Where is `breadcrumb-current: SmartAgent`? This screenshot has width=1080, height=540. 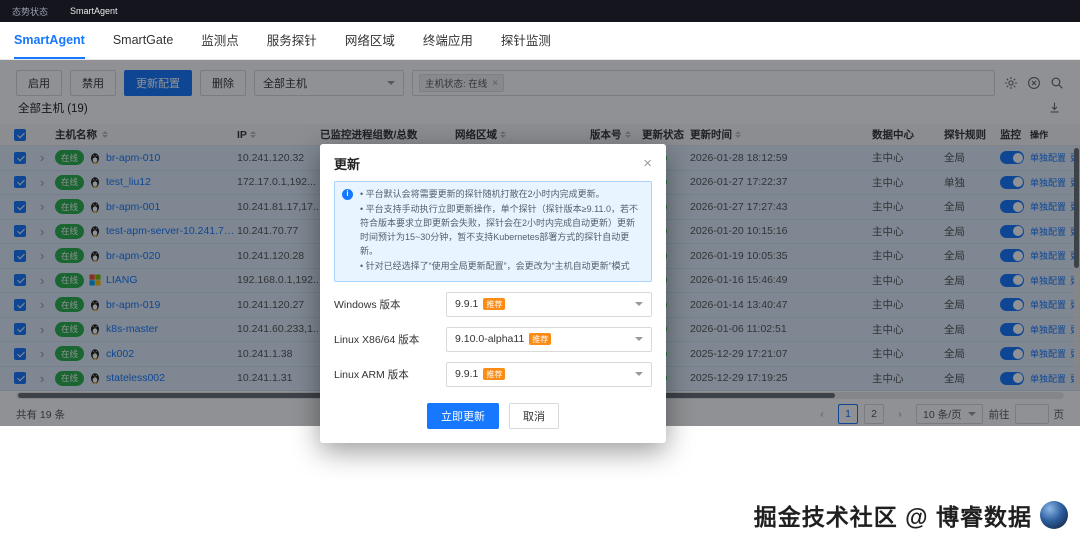 breadcrumb-current: SmartAgent is located at coordinates (94, 11).